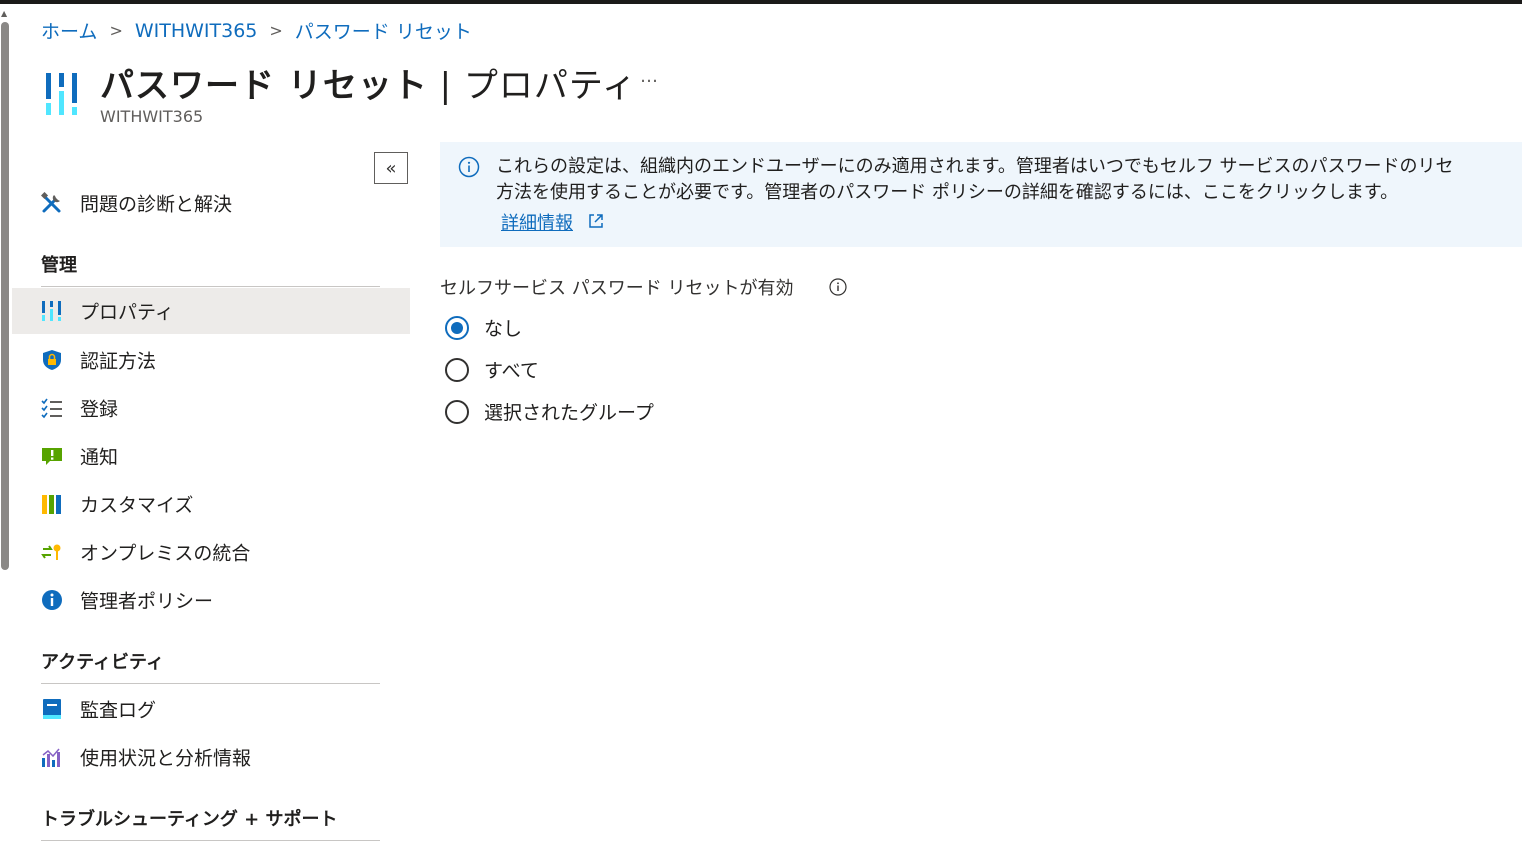  I want to click on sidebar-item-properties: プロパティ, so click(211, 311).